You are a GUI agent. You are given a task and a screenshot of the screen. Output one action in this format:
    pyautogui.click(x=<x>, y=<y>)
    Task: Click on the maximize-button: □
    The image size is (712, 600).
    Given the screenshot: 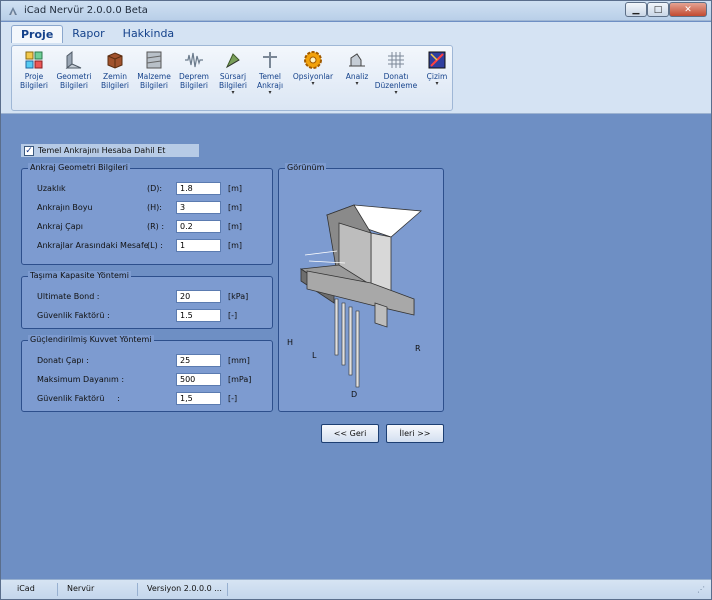 What is the action you would take?
    pyautogui.click(x=658, y=9)
    